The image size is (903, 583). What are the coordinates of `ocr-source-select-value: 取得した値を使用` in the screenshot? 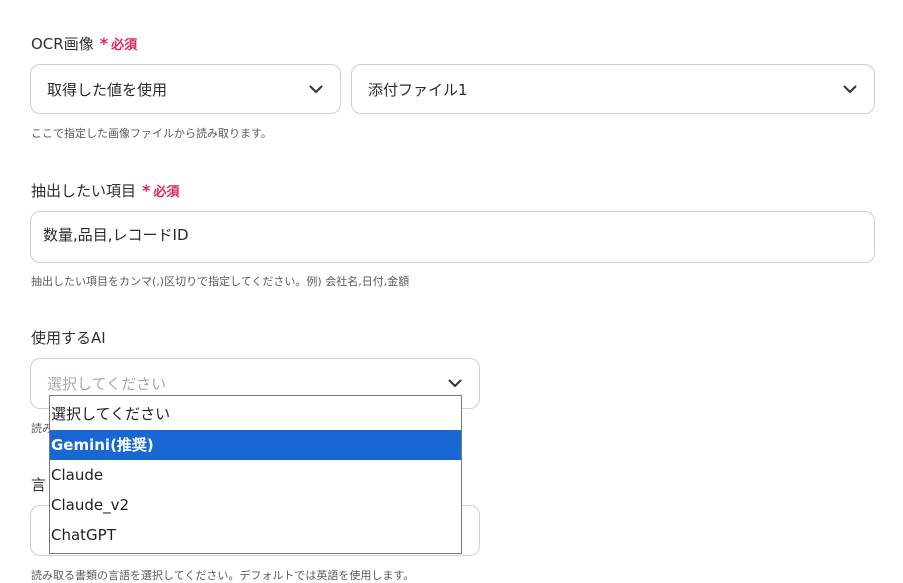 It's located at (107, 89).